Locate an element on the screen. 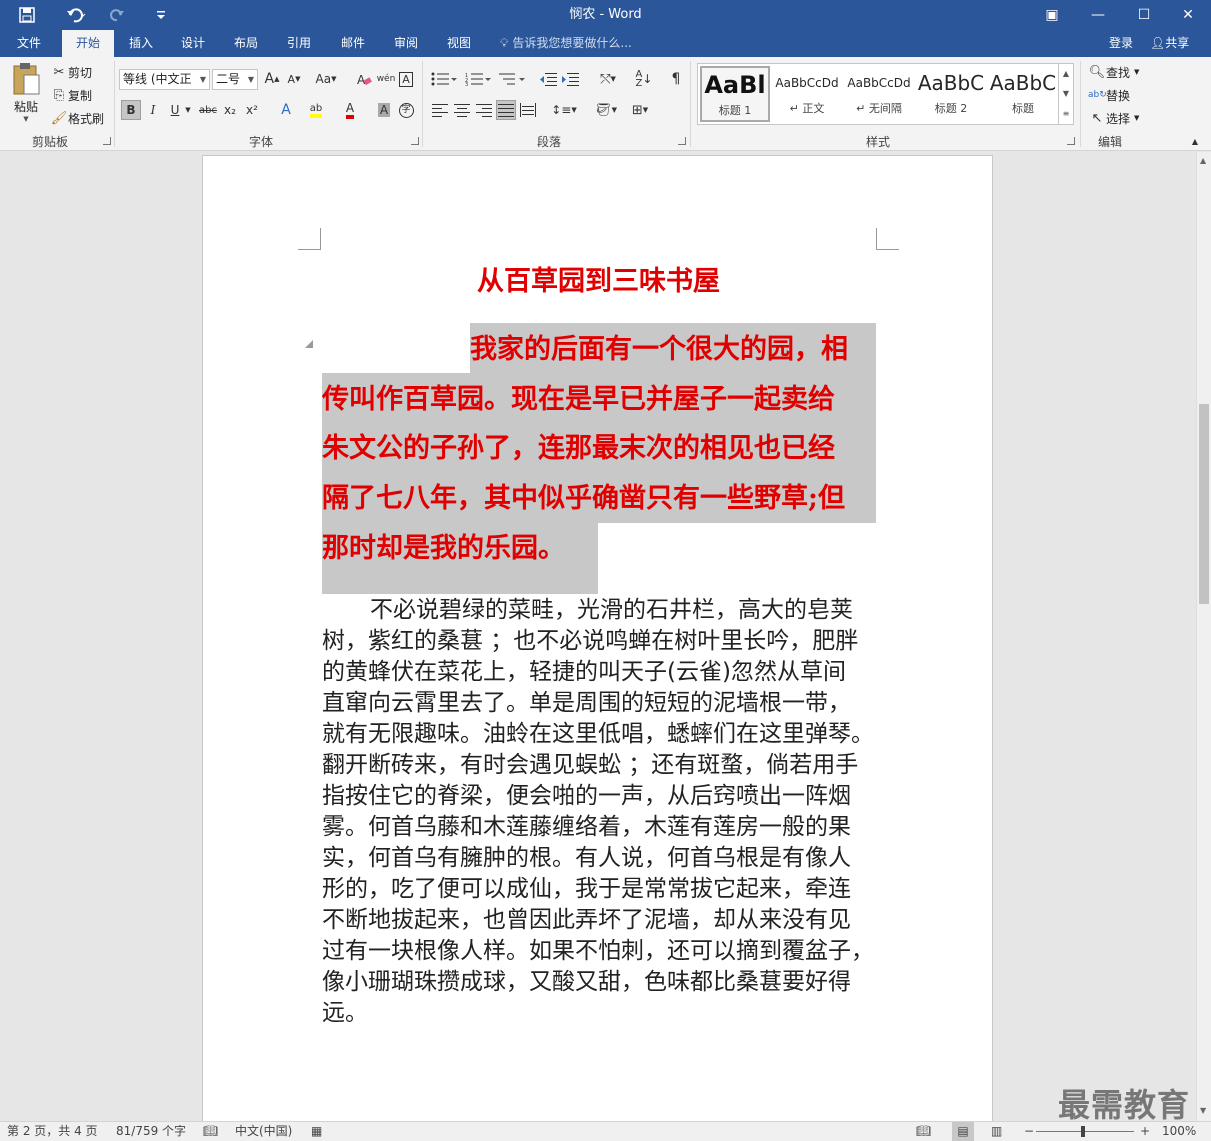  zoom-in-button: + is located at coordinates (1145, 1131).